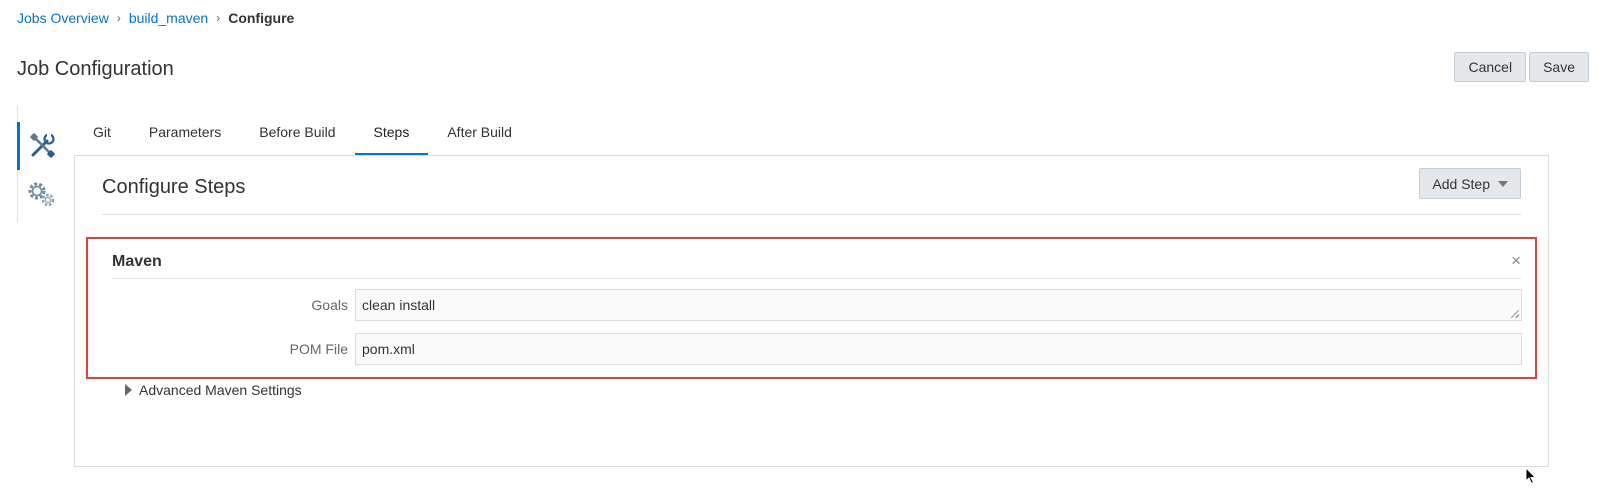 This screenshot has width=1601, height=490. I want to click on mouse-pointer-icon, so click(1531, 476).